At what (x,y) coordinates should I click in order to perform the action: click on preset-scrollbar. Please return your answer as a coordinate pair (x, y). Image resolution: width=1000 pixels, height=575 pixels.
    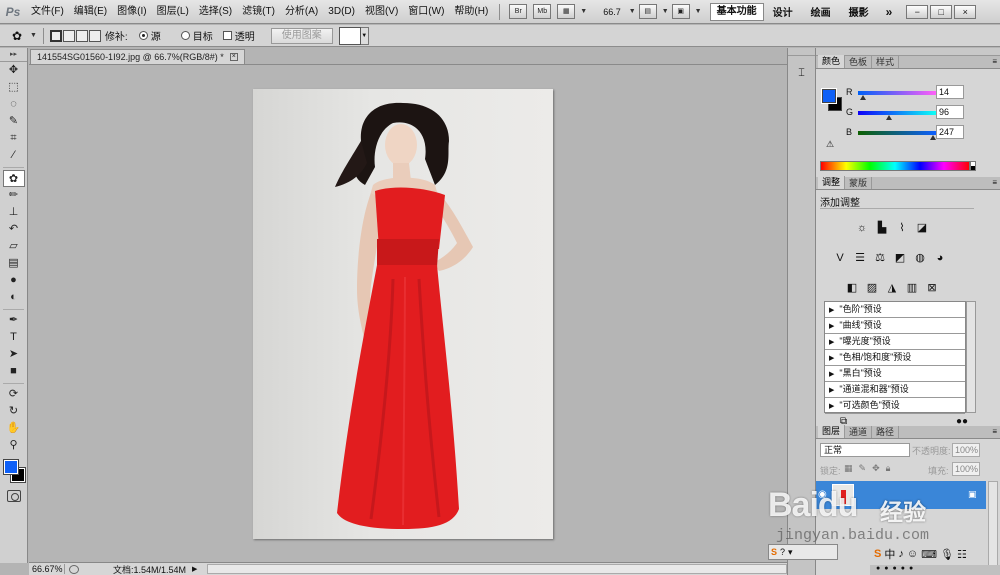
    Looking at the image, I should click on (971, 357).